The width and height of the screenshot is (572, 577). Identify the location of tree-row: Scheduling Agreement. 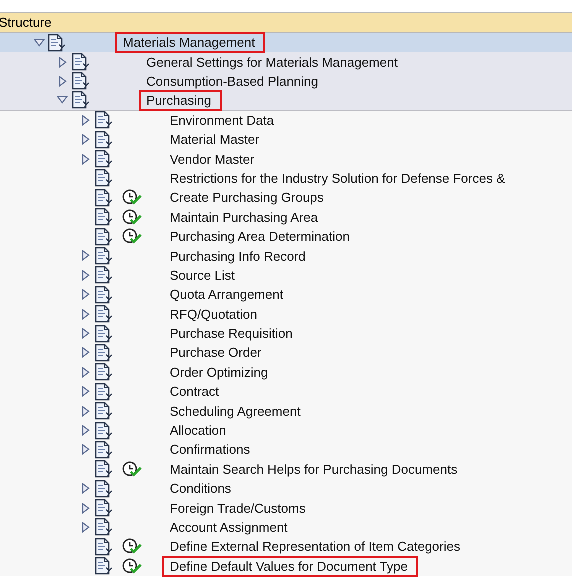
(286, 411).